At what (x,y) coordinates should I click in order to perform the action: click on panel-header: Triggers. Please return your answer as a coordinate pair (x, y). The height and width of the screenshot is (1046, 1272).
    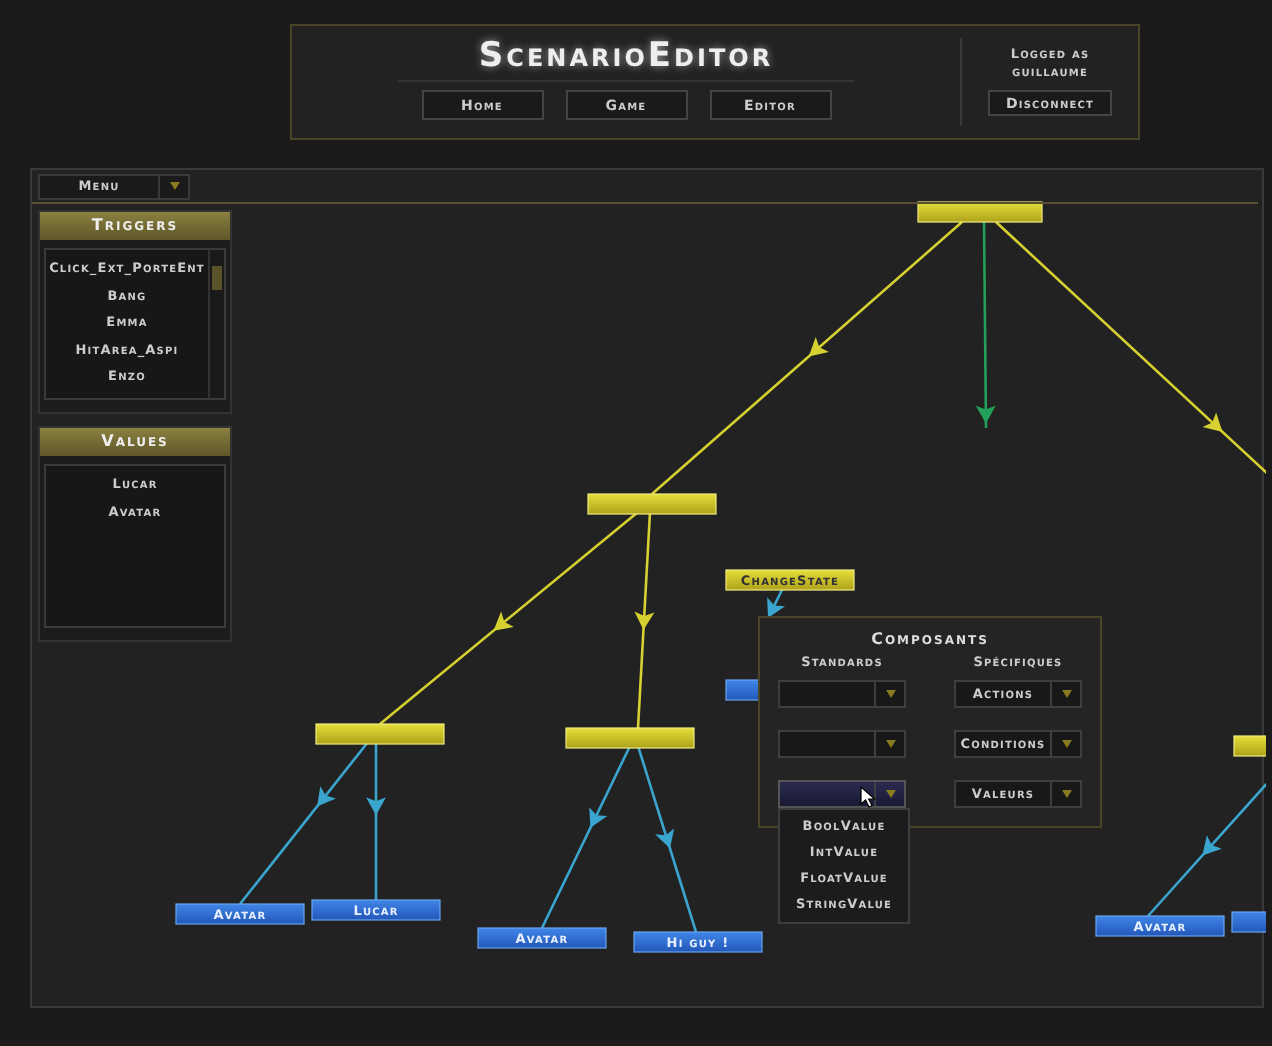
    Looking at the image, I should click on (135, 226).